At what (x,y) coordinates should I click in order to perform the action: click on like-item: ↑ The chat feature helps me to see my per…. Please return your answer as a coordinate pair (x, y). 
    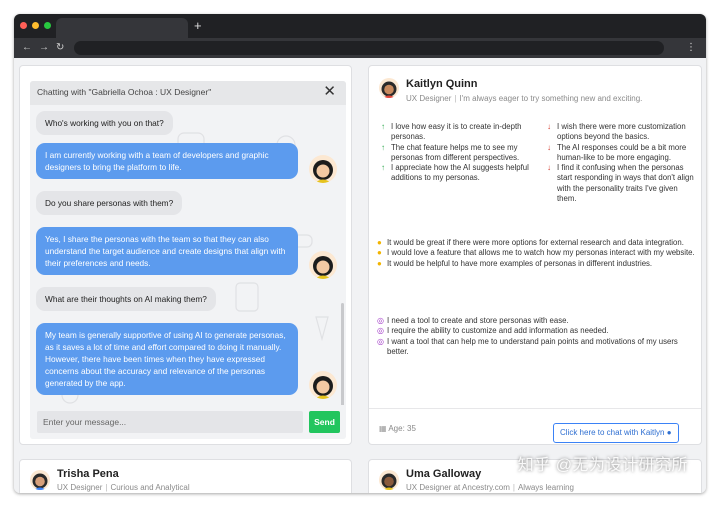
    Looking at the image, I should click on (450, 152).